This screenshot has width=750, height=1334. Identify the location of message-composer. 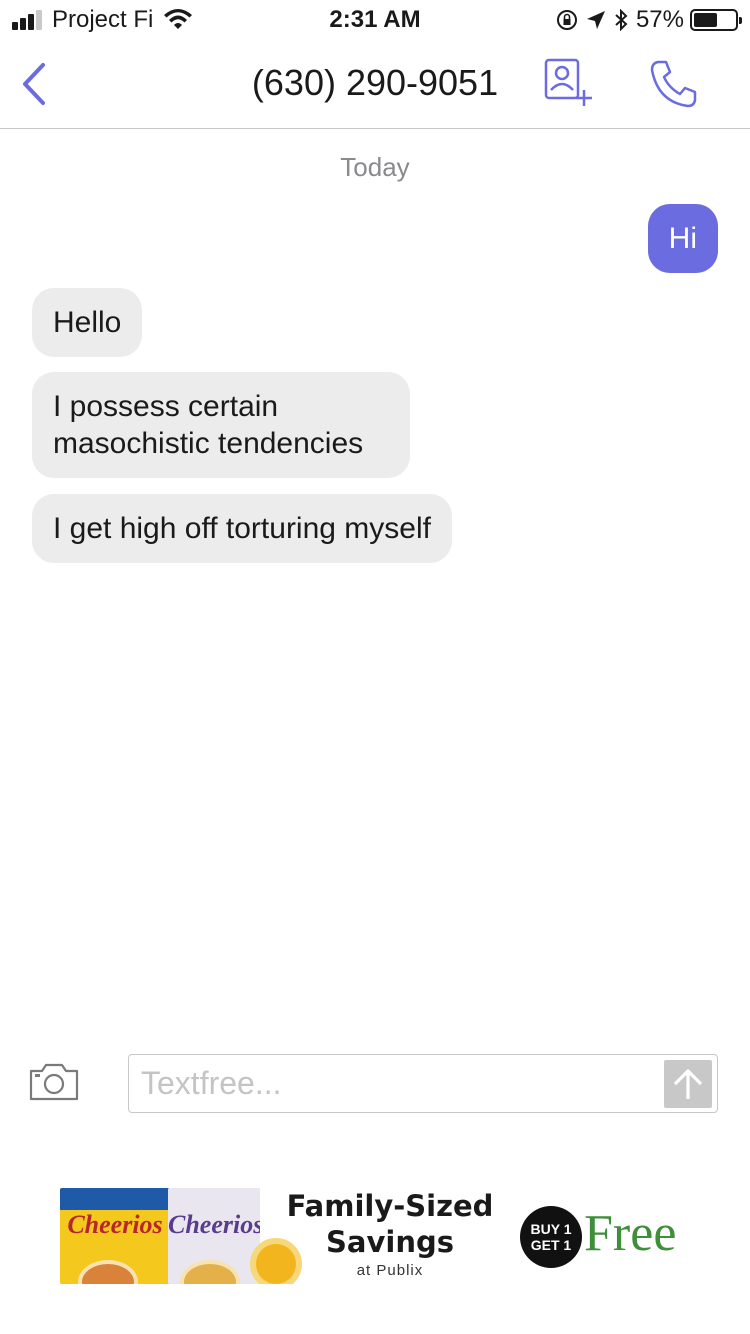
(375, 1084).